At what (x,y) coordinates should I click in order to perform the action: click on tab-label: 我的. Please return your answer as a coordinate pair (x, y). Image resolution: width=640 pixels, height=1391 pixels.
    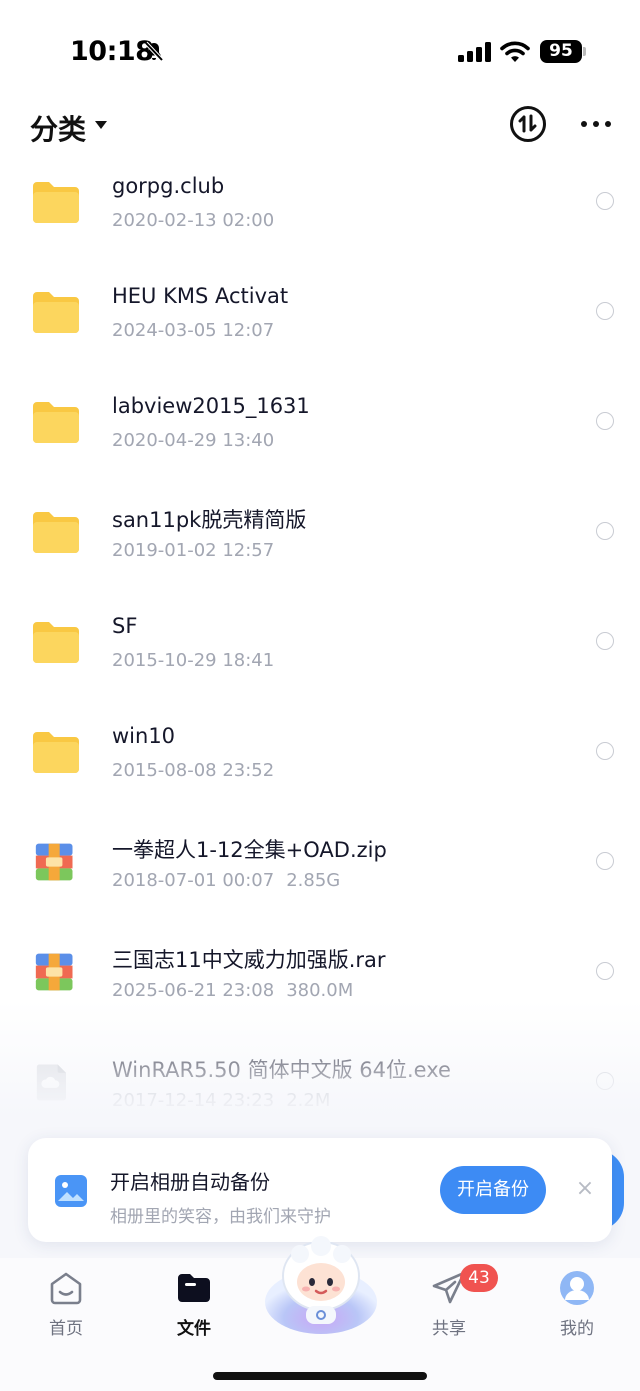
    Looking at the image, I should click on (577, 1329).